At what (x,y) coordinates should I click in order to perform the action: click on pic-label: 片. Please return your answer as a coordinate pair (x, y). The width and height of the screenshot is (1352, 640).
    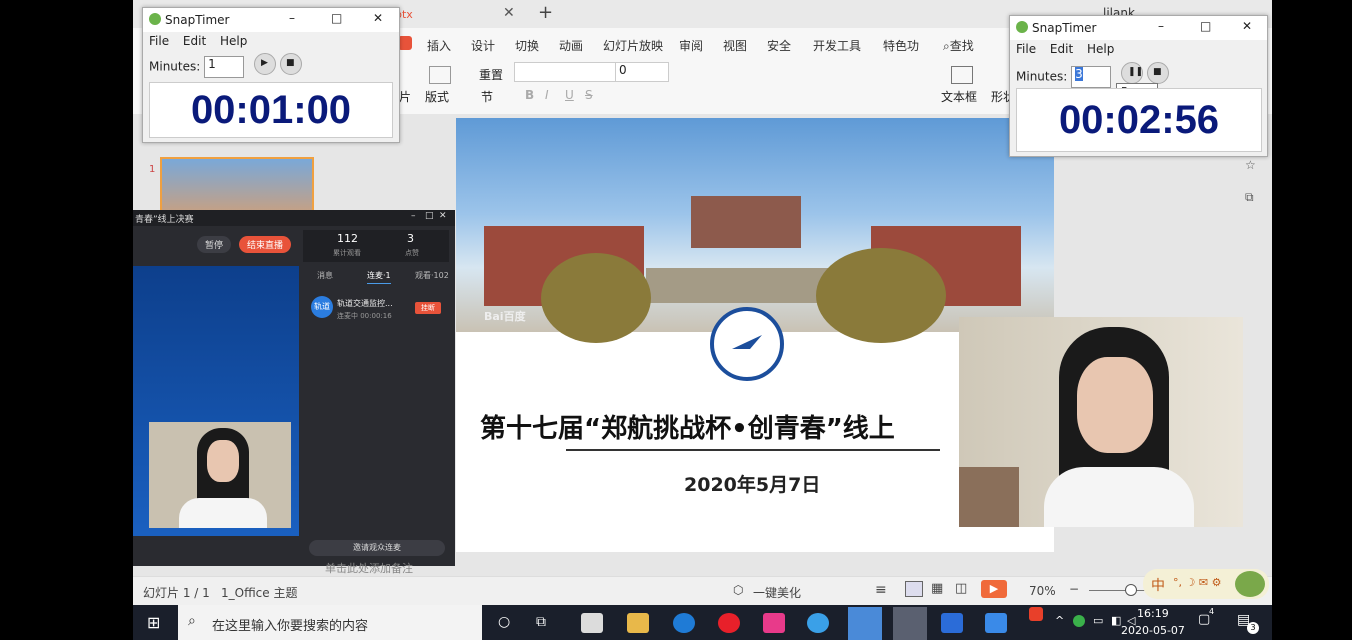
    Looking at the image, I should click on (405, 97).